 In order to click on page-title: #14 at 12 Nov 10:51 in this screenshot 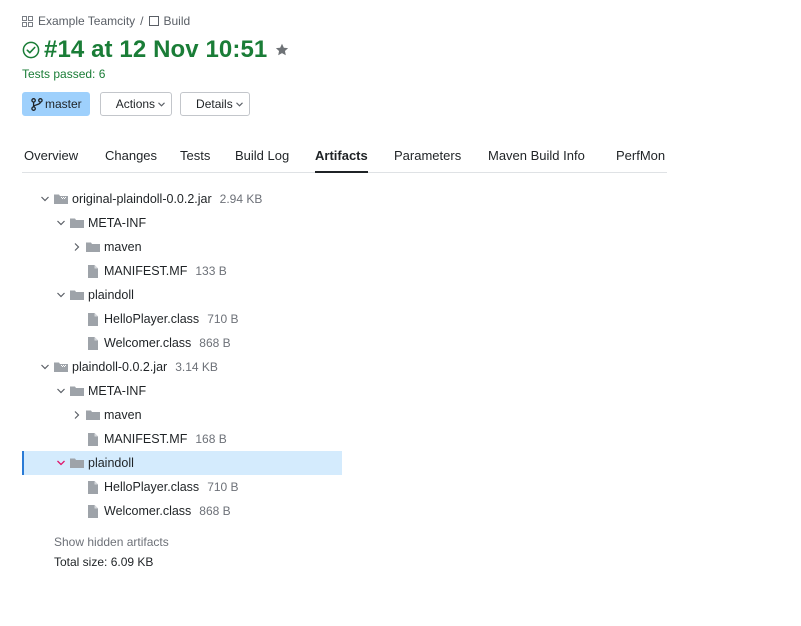, I will do `click(156, 49)`.